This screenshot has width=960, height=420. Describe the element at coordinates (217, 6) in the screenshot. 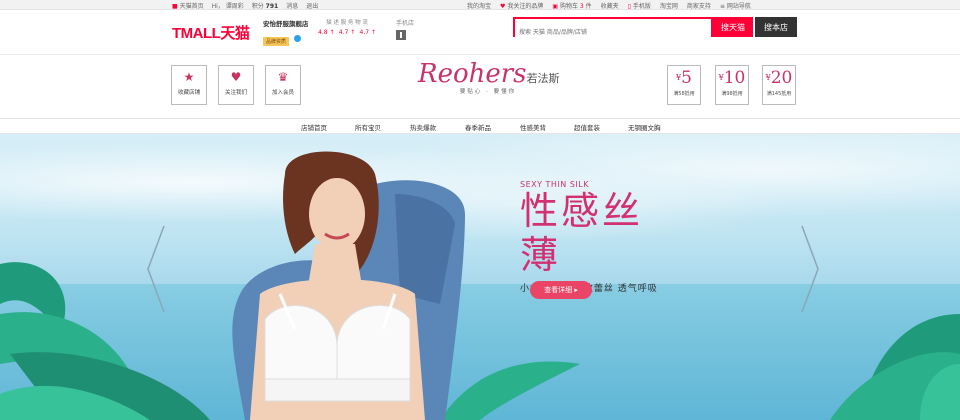

I see `greeting-text: Hi，` at that location.